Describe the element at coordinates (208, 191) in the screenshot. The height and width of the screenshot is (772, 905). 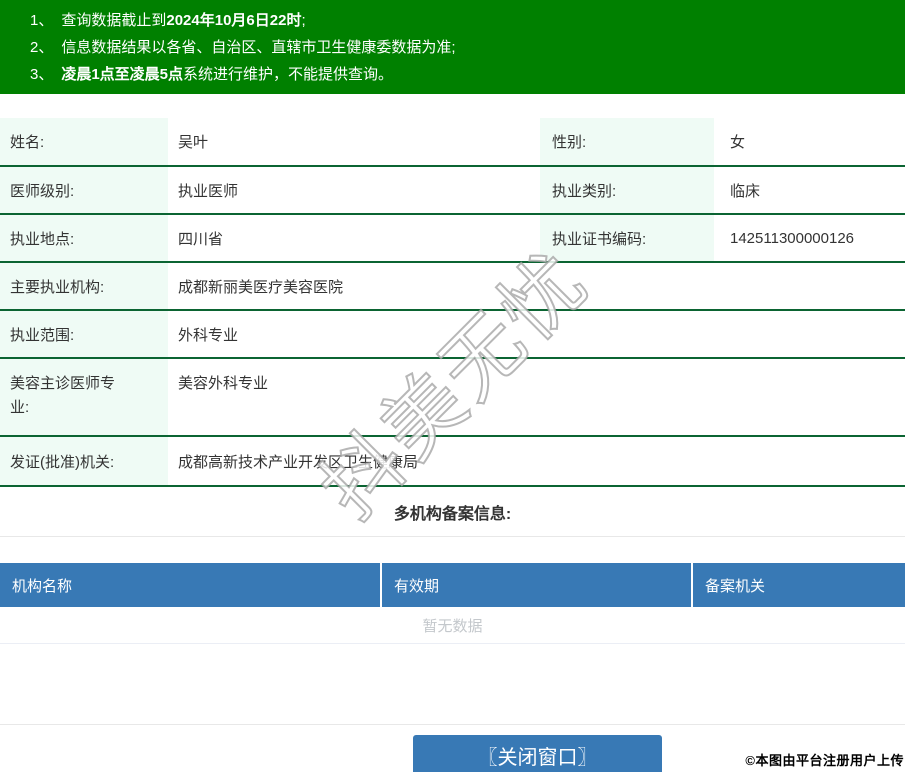
I see `field-value-doctor-level: 执业医师` at that location.